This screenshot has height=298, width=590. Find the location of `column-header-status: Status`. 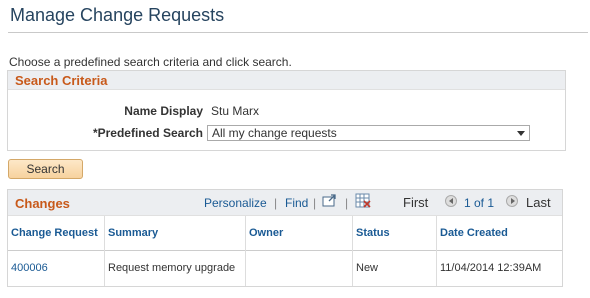

column-header-status: Status is located at coordinates (394, 233).